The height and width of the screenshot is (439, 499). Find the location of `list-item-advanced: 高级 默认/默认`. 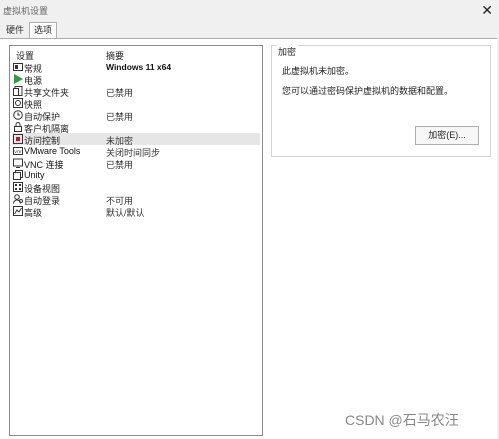

list-item-advanced: 高级 默认/默认 is located at coordinates (136, 211).